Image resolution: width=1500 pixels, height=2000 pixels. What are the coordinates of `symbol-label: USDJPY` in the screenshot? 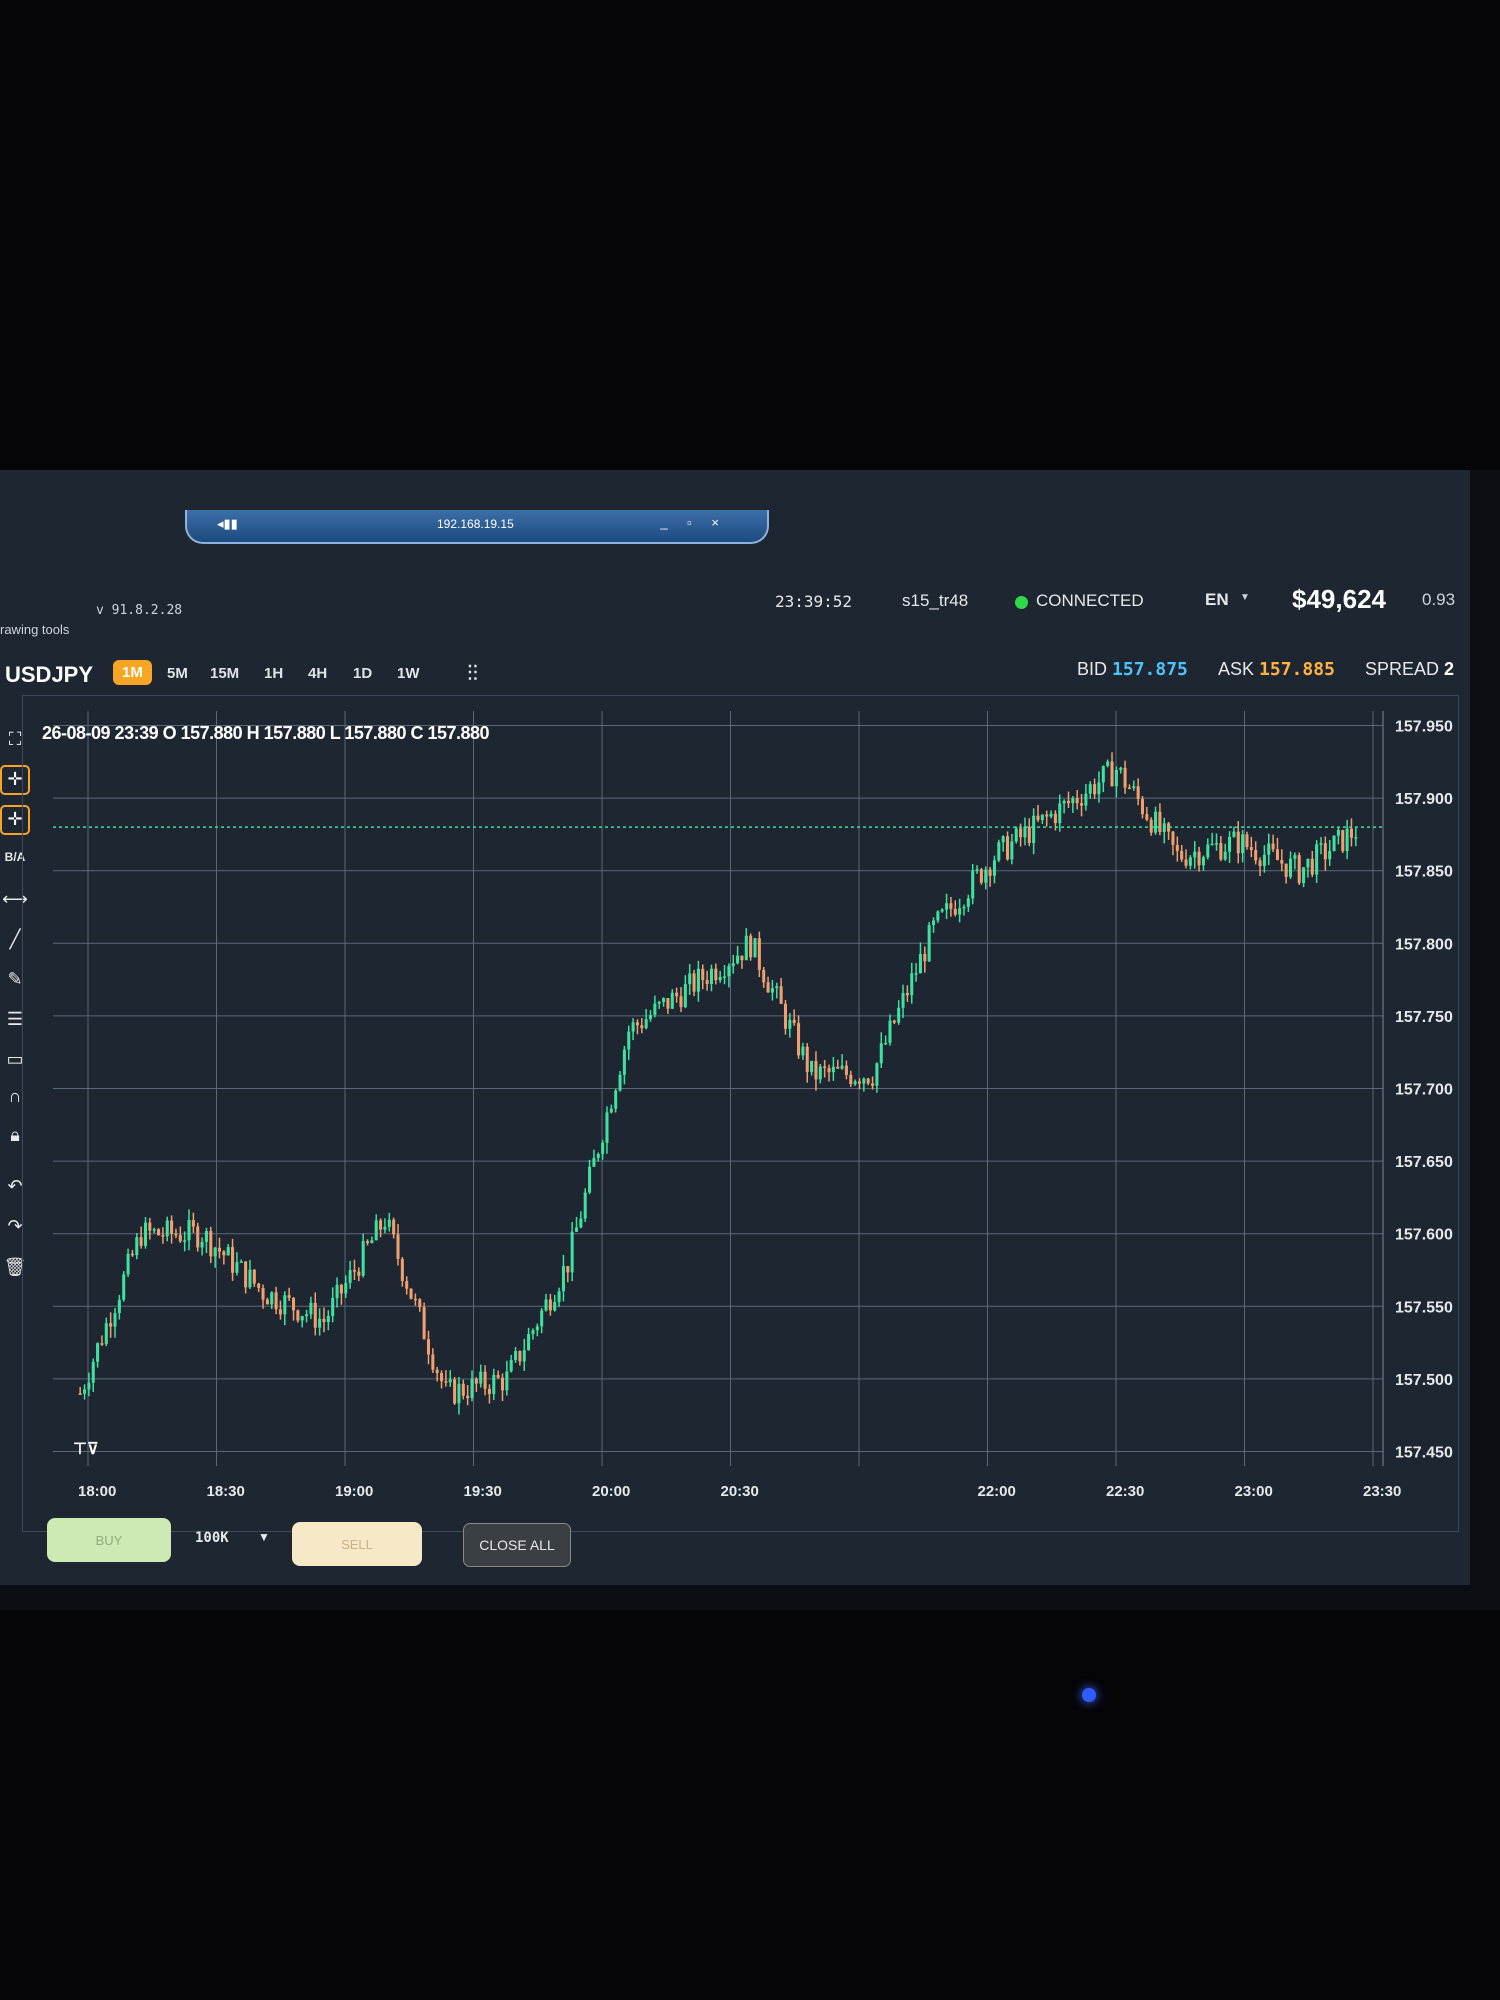 It's located at (49, 675).